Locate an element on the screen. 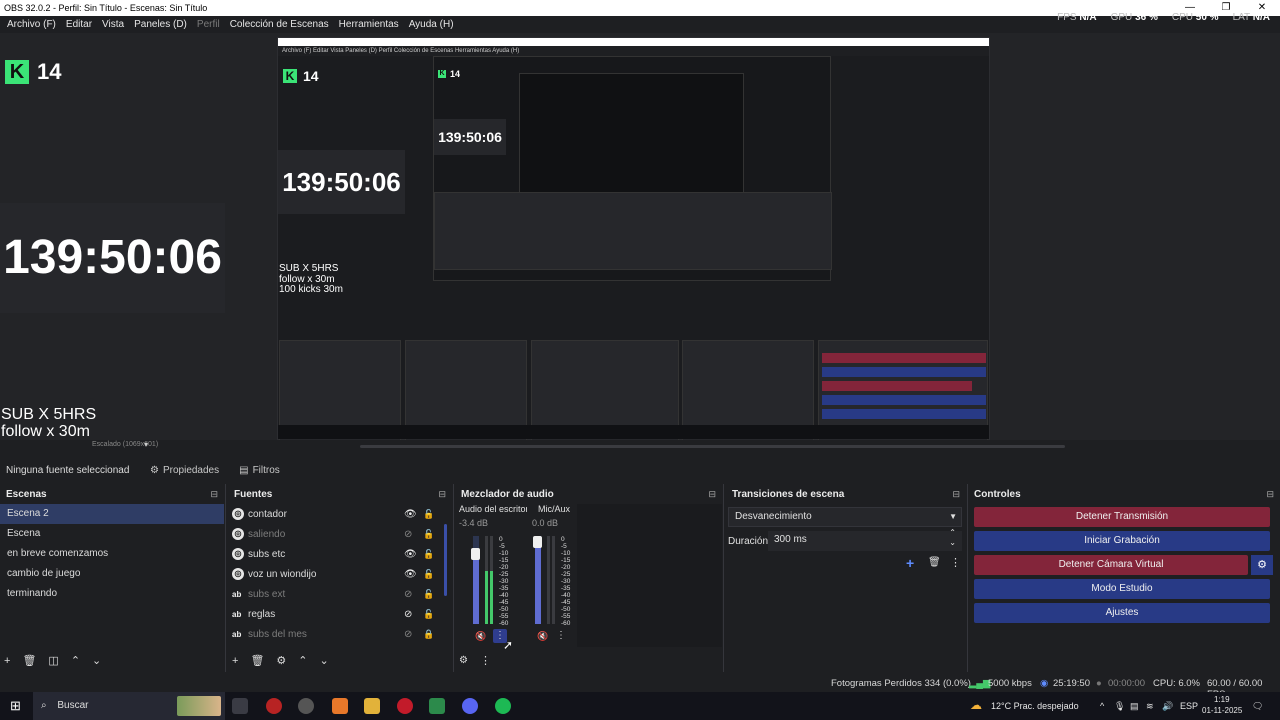  microphone-icon: 🎙 is located at coordinates (1119, 706).